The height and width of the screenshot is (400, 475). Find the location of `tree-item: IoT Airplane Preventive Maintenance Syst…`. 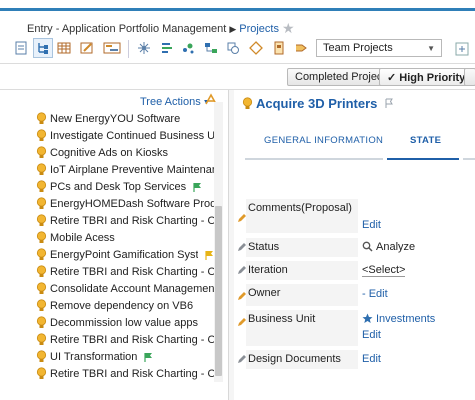

tree-item: IoT Airplane Preventive Maintenance Syst… is located at coordinates (125, 169).